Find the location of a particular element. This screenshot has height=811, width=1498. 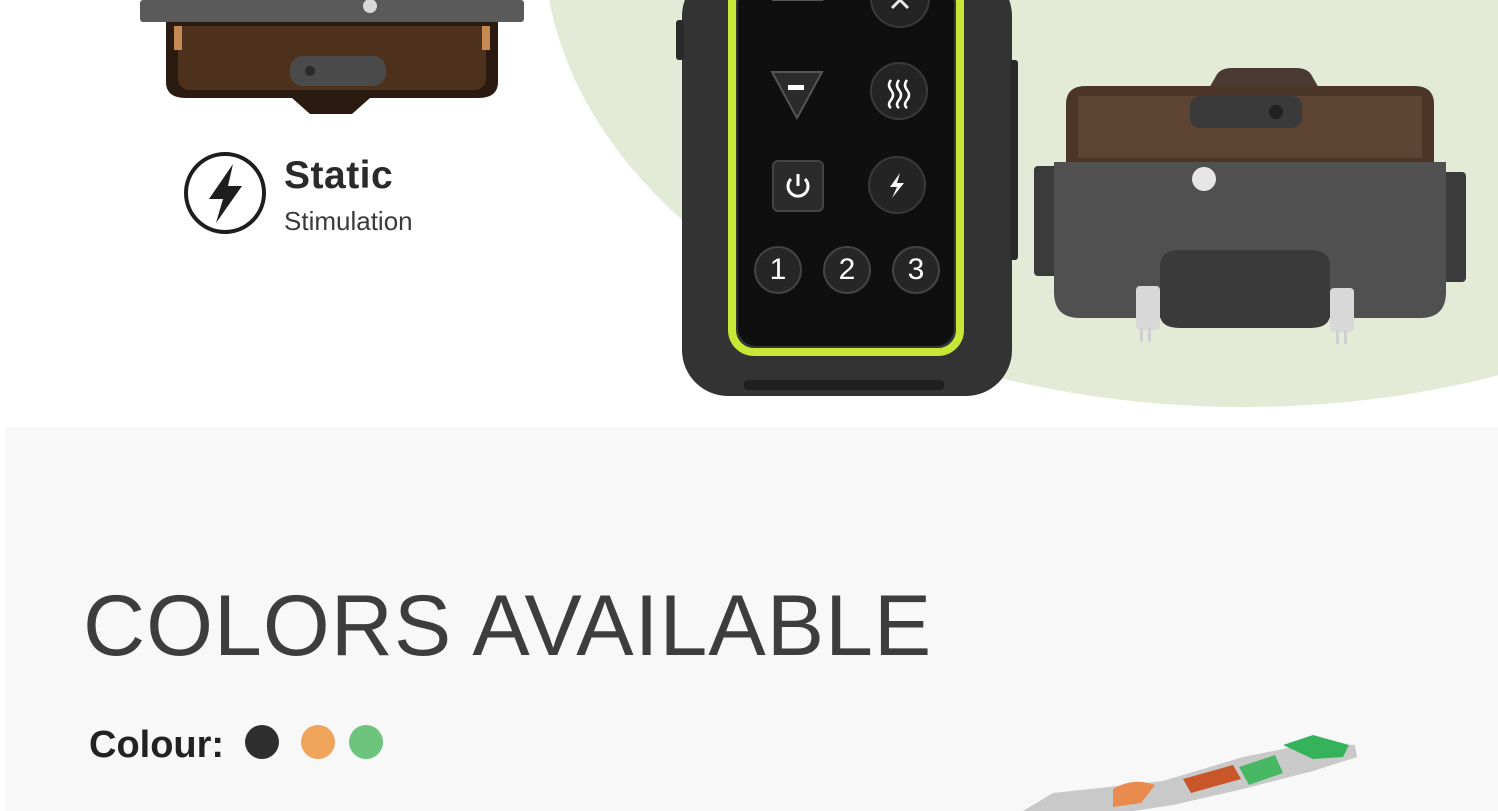

beep-icon is located at coordinates (900, 5).